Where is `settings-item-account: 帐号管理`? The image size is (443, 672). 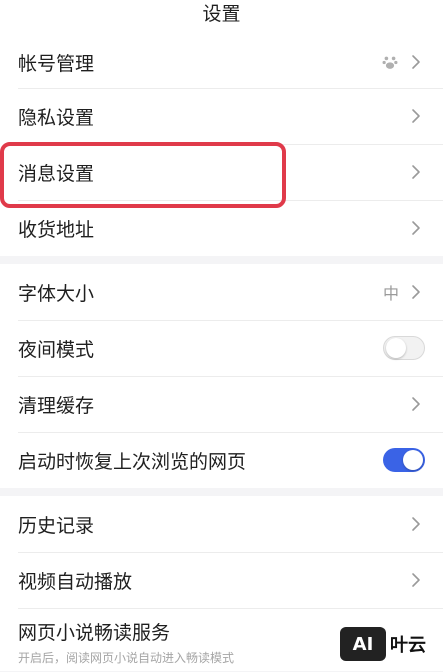 settings-item-account: 帐号管理 is located at coordinates (221, 62).